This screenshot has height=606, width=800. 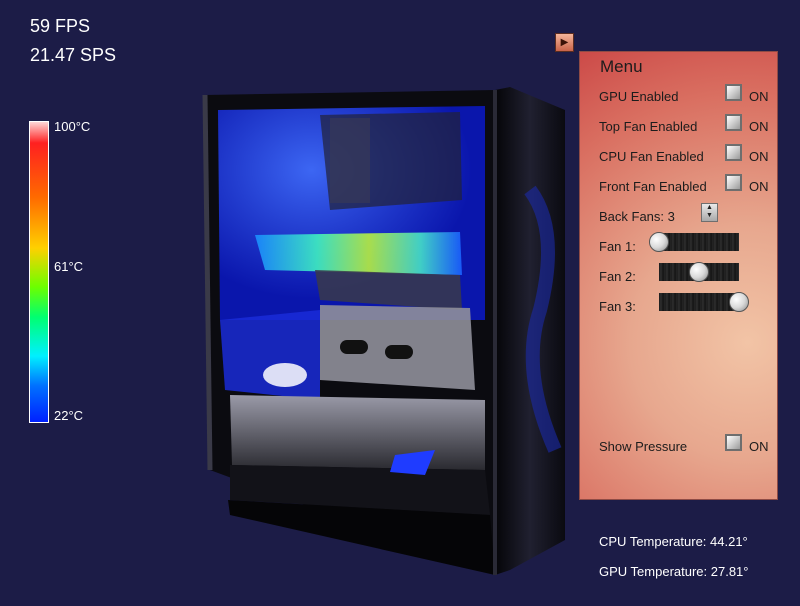 I want to click on fan-1-slider-thumb, so click(x=659, y=242).